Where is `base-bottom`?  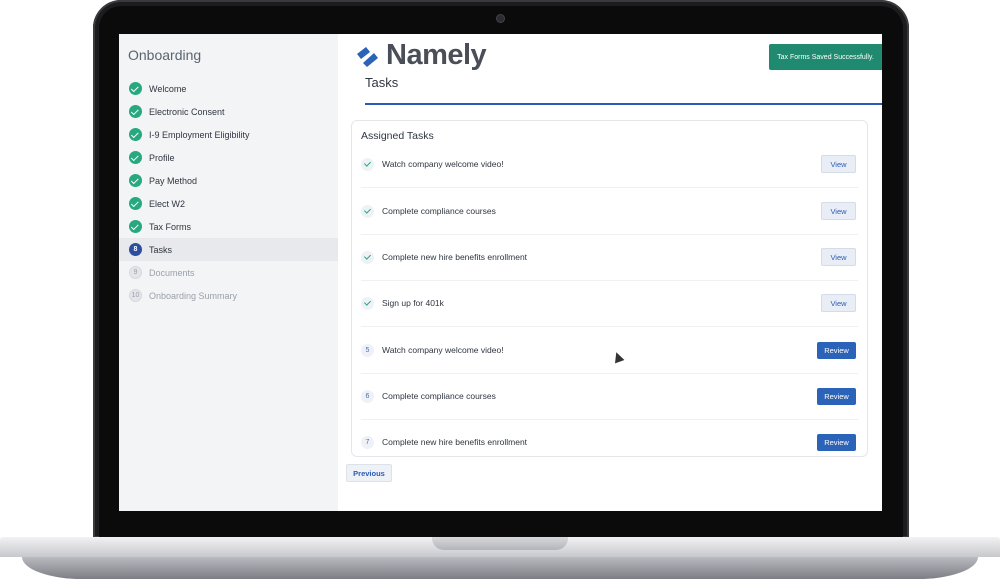
base-bottom is located at coordinates (500, 568).